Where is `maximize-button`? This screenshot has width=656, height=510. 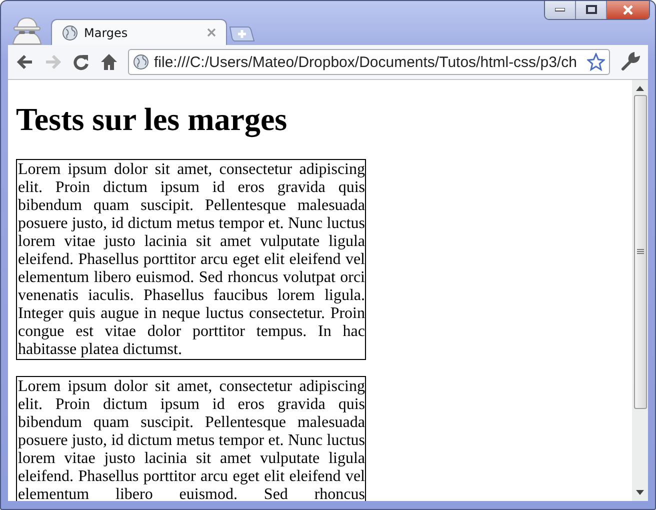 maximize-button is located at coordinates (591, 10).